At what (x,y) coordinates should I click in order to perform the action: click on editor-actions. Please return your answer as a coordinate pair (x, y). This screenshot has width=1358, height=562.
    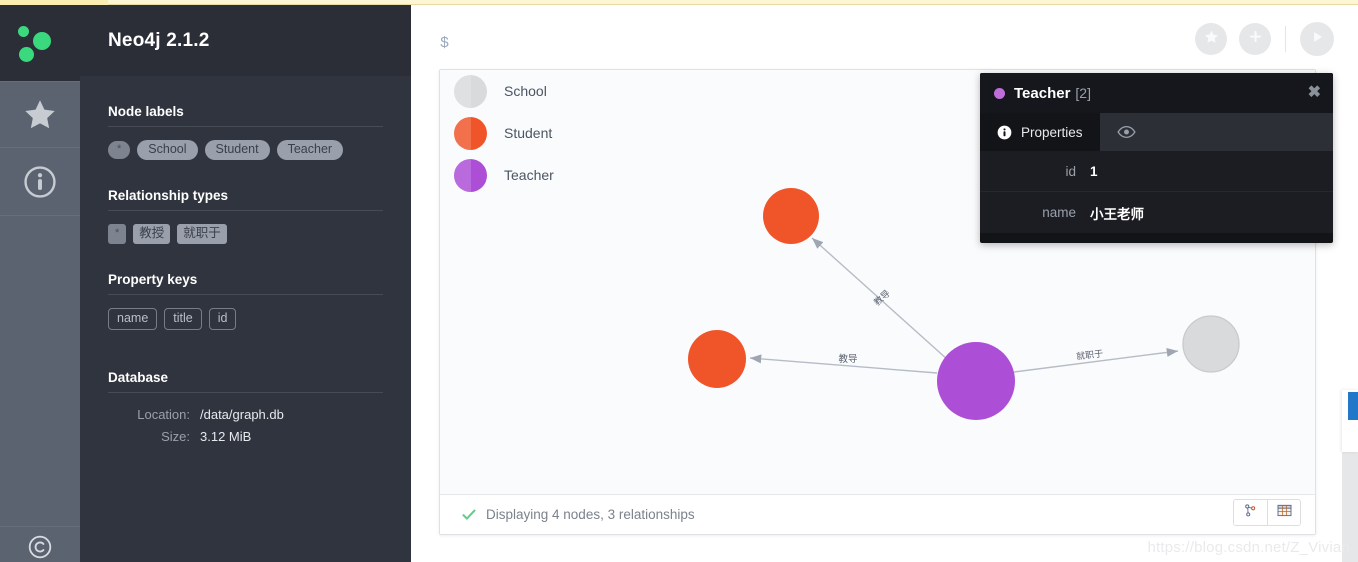
    Looking at the image, I should click on (1264, 39).